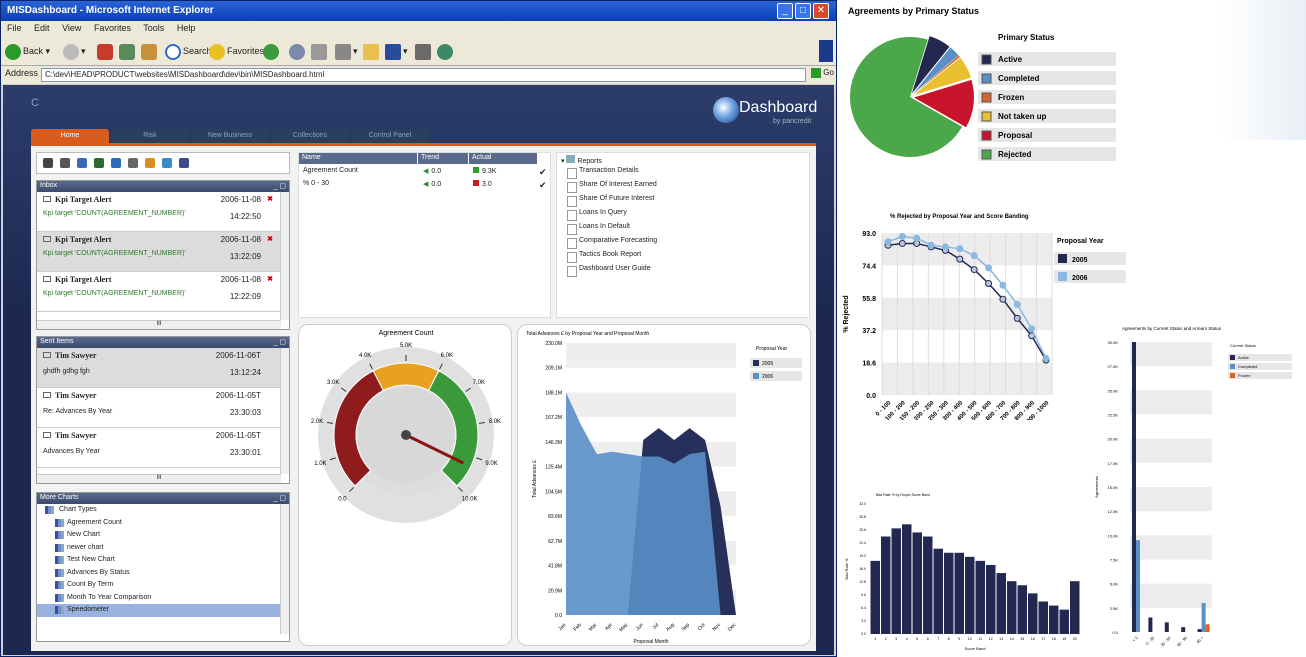  Describe the element at coordinates (167, 163) in the screenshot. I see `globe-icon` at that location.